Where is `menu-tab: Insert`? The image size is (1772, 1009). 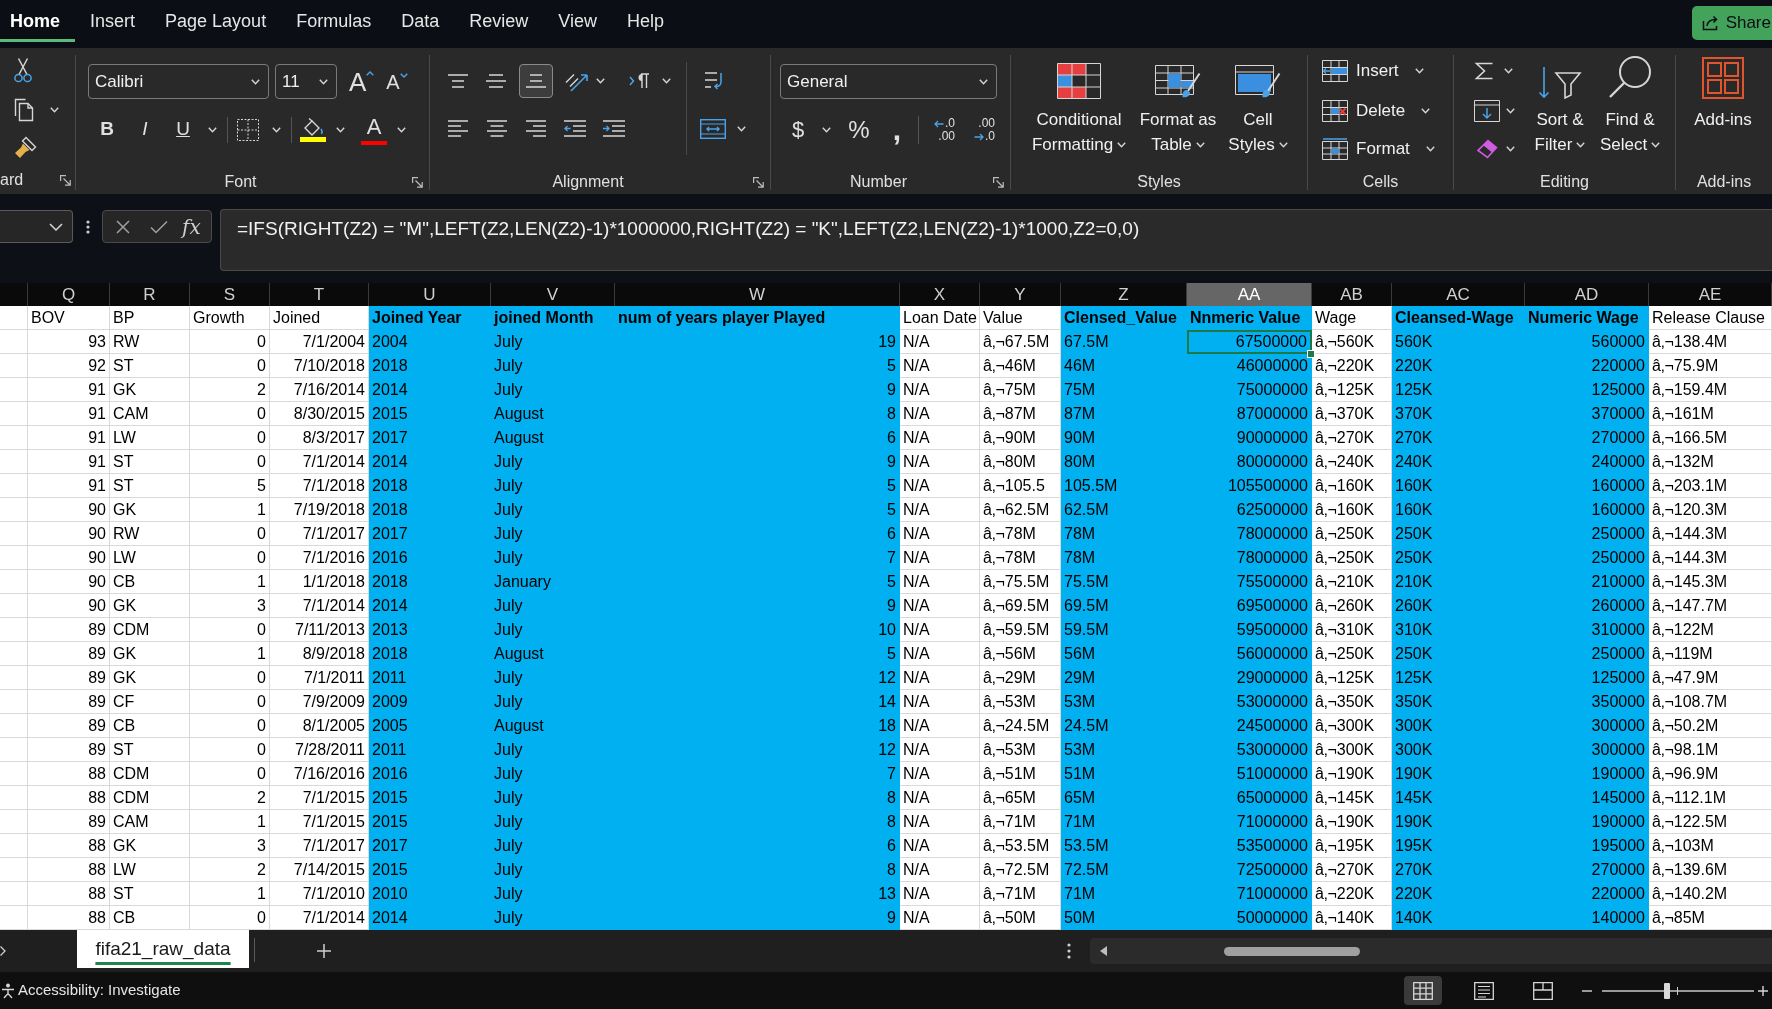
menu-tab: Insert is located at coordinates (113, 21).